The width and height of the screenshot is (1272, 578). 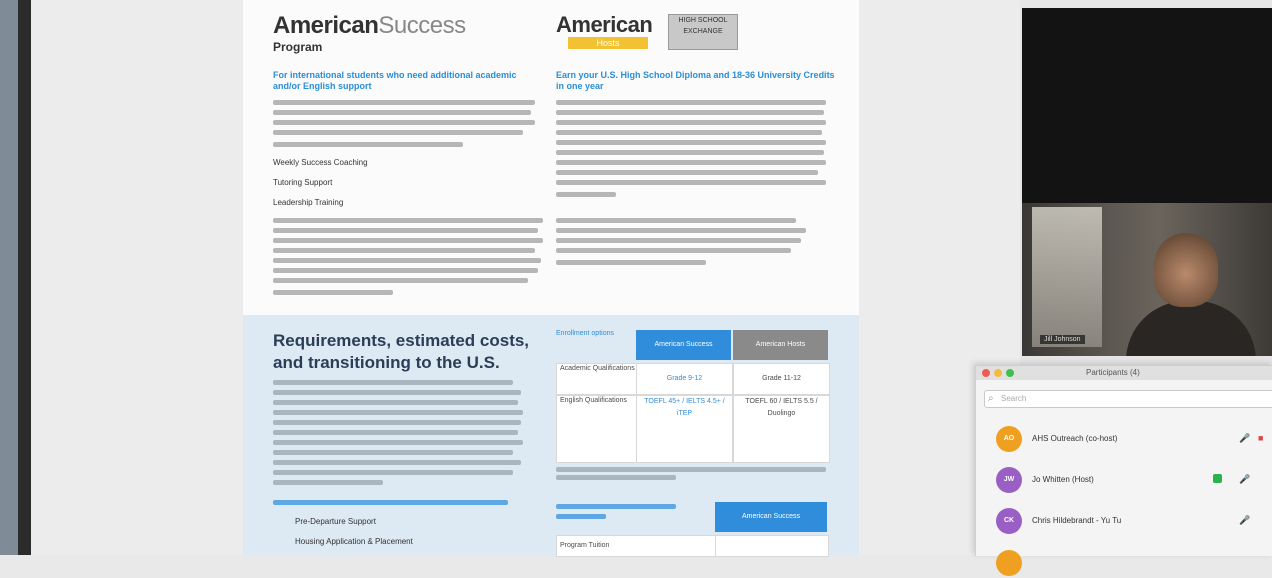 What do you see at coordinates (1186, 270) in the screenshot?
I see `person-head` at bounding box center [1186, 270].